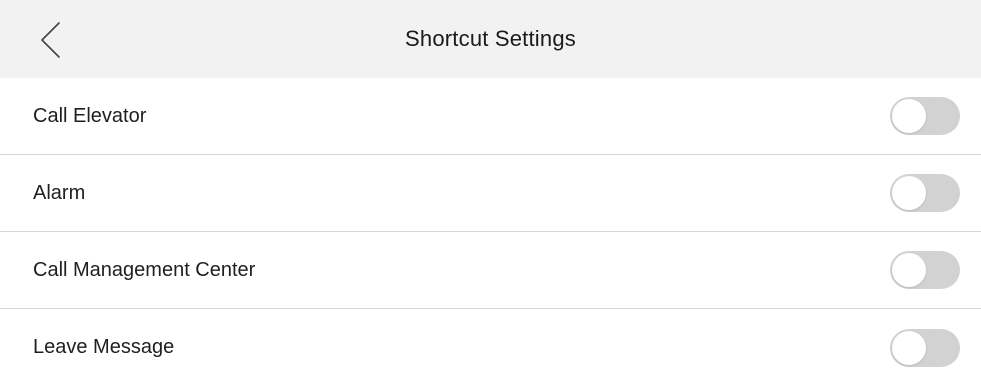 This screenshot has height=387, width=981. I want to click on setting-label: Call Management Center, so click(144, 269).